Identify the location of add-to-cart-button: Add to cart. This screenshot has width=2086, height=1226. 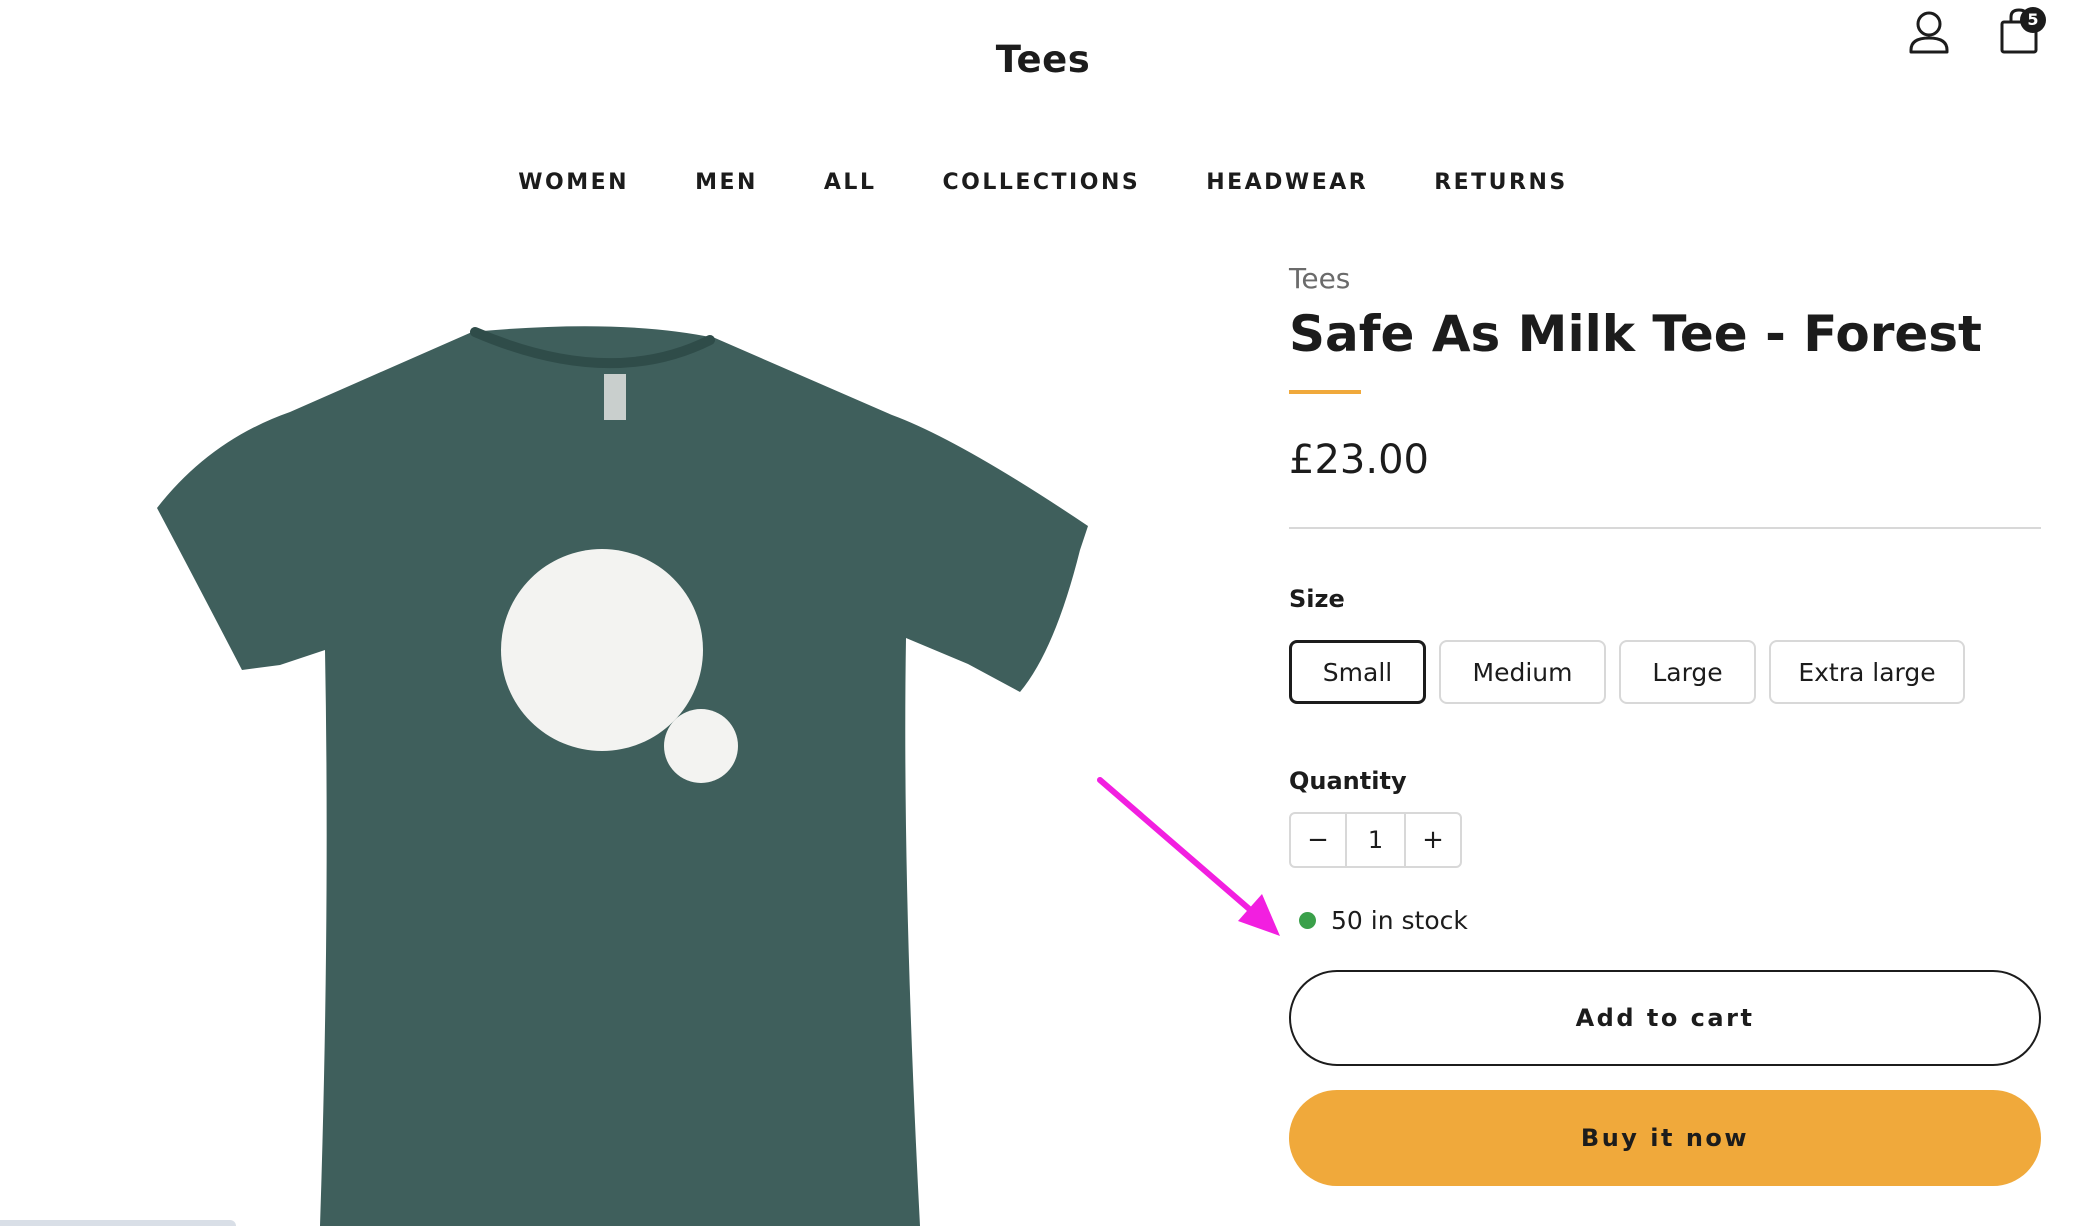
(1665, 1018).